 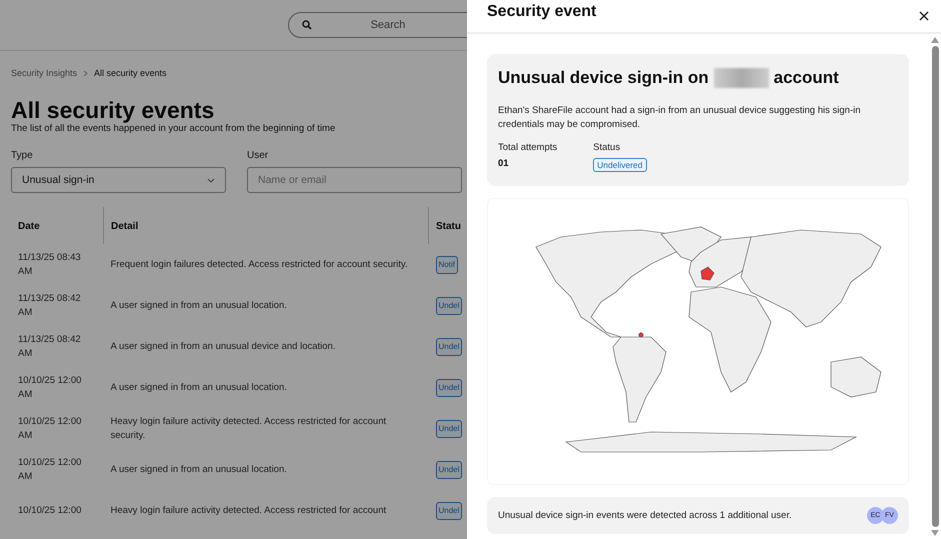 What do you see at coordinates (307, 25) in the screenshot?
I see `search-icon` at bounding box center [307, 25].